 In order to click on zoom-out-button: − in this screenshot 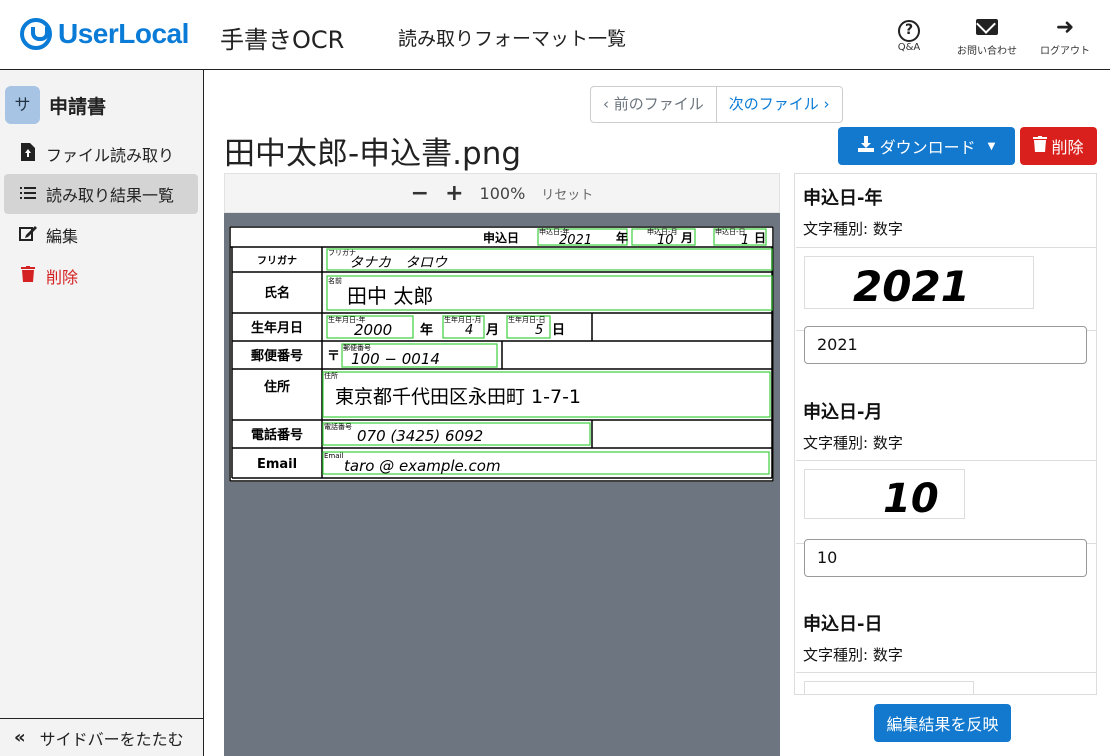, I will do `click(420, 193)`.